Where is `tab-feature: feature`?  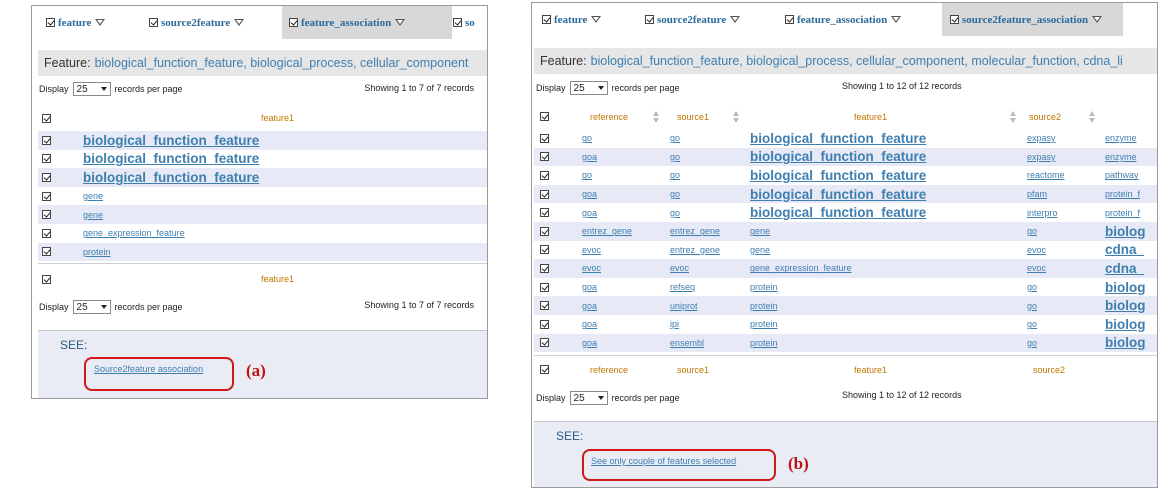
tab-feature: feature is located at coordinates (587, 19).